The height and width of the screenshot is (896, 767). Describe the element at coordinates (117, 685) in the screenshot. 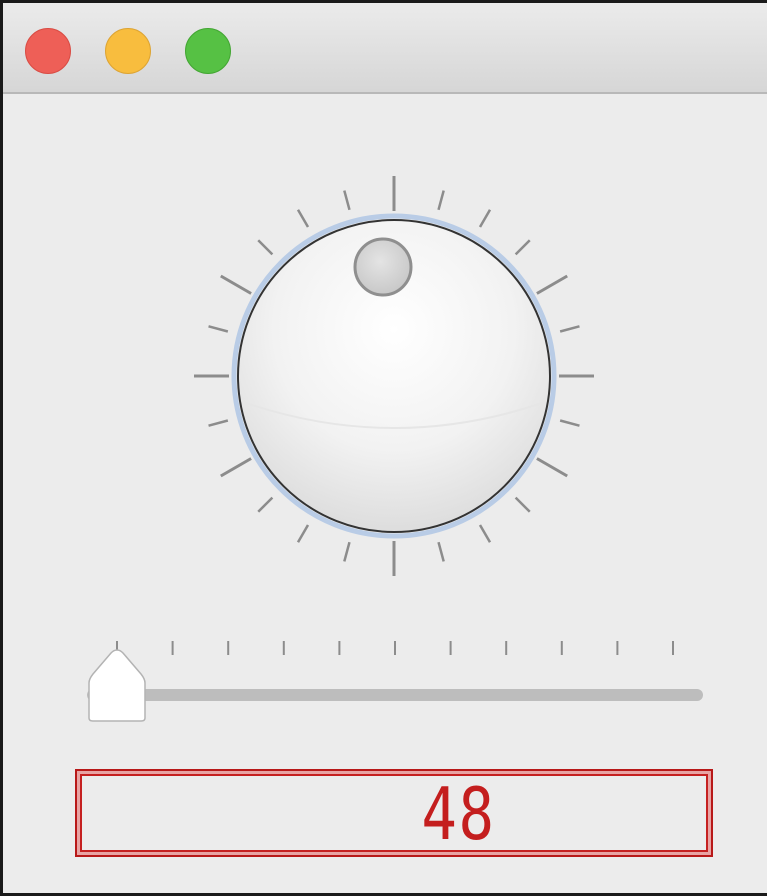

I see `slider-thumb` at that location.